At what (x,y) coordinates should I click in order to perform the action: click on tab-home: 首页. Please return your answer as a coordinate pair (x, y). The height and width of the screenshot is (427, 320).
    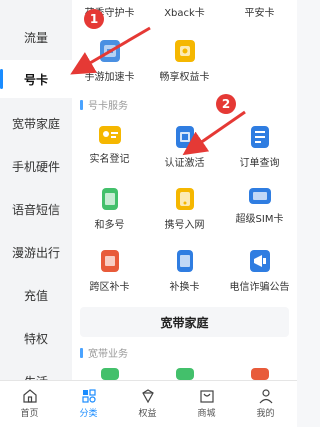
    Looking at the image, I should click on (29, 404).